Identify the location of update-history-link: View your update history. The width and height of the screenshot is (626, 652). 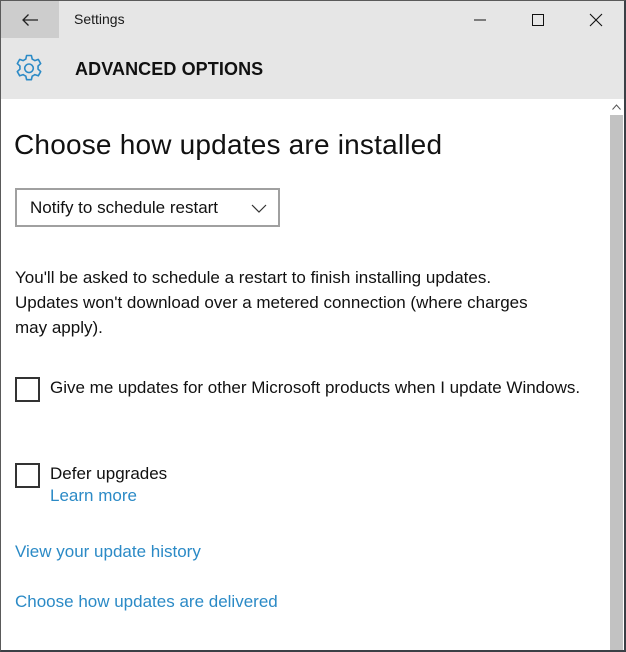
(108, 552).